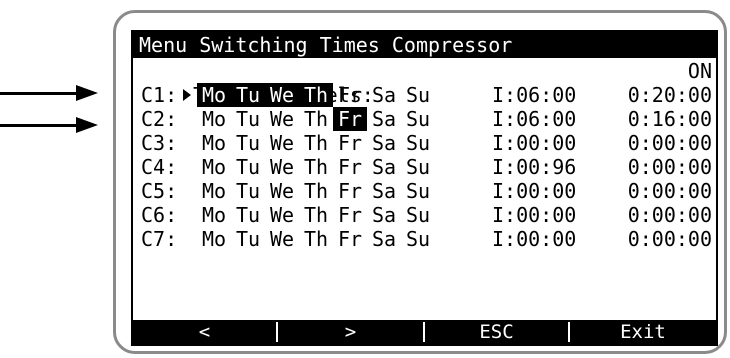  I want to click on exit-softkey: Exit, so click(643, 332).